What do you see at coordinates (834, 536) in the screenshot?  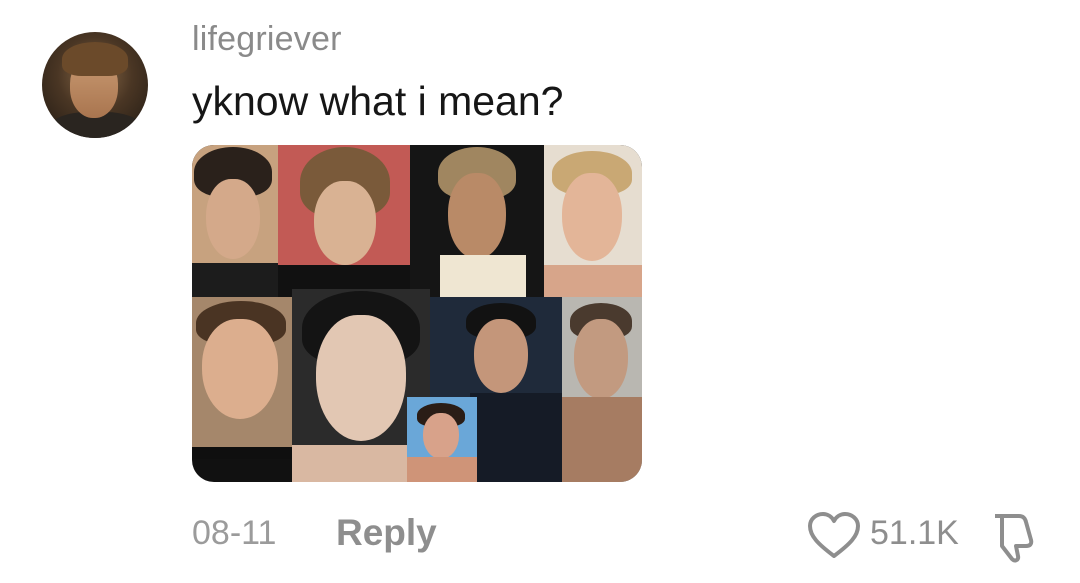 I see `heart-outline-icon` at bounding box center [834, 536].